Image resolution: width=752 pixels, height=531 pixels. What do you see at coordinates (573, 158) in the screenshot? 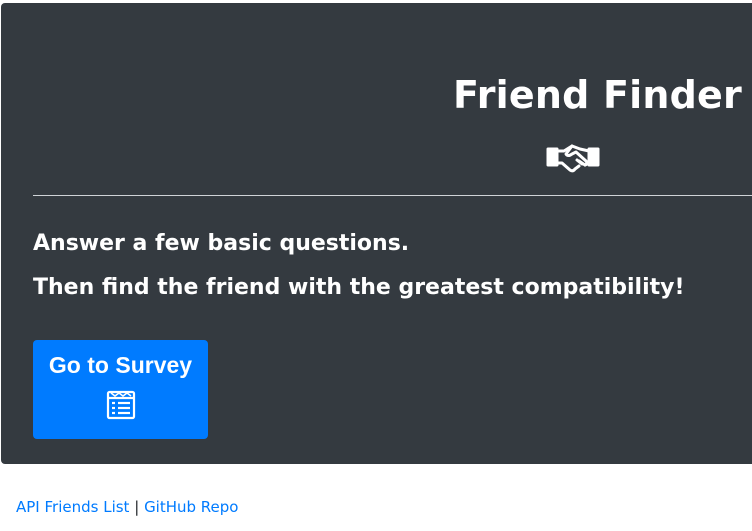
I see `handshake-icon` at bounding box center [573, 158].